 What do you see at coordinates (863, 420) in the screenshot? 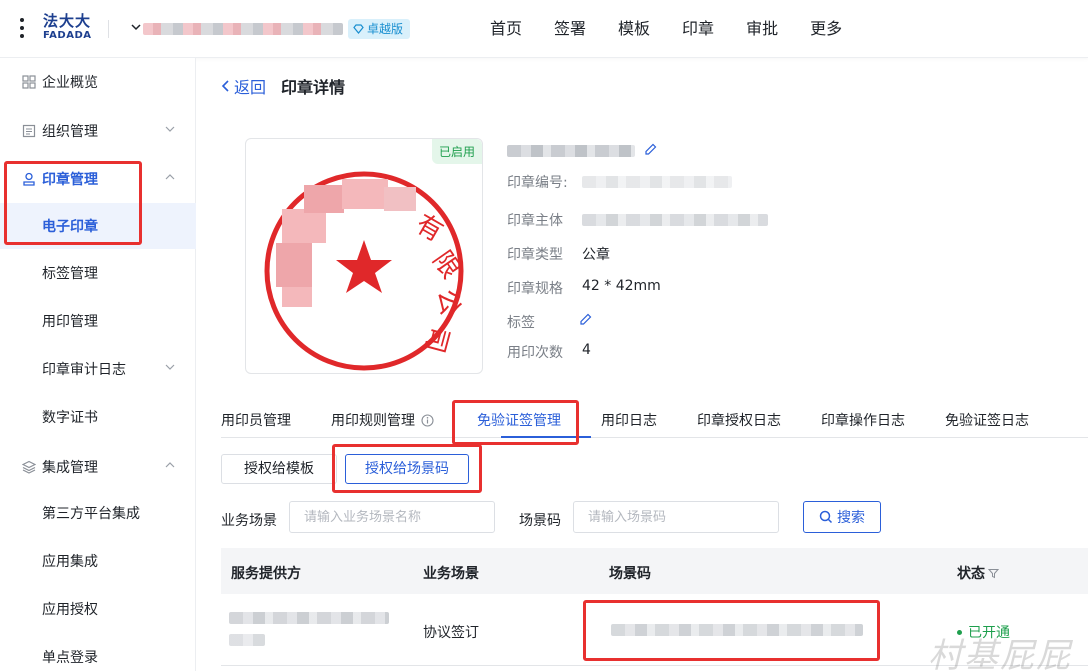
I see `tab-operation-log: 印章操作日志` at bounding box center [863, 420].